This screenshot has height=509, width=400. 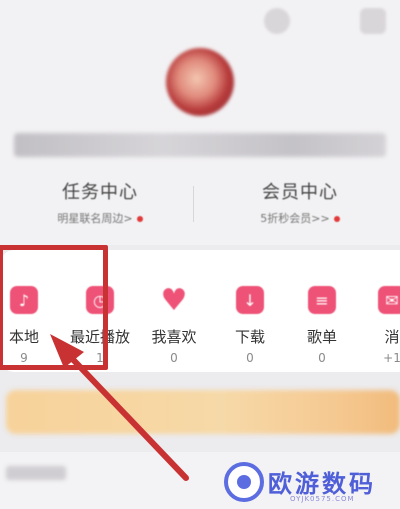 What do you see at coordinates (200, 145) in the screenshot?
I see `user-name-blurred` at bounding box center [200, 145].